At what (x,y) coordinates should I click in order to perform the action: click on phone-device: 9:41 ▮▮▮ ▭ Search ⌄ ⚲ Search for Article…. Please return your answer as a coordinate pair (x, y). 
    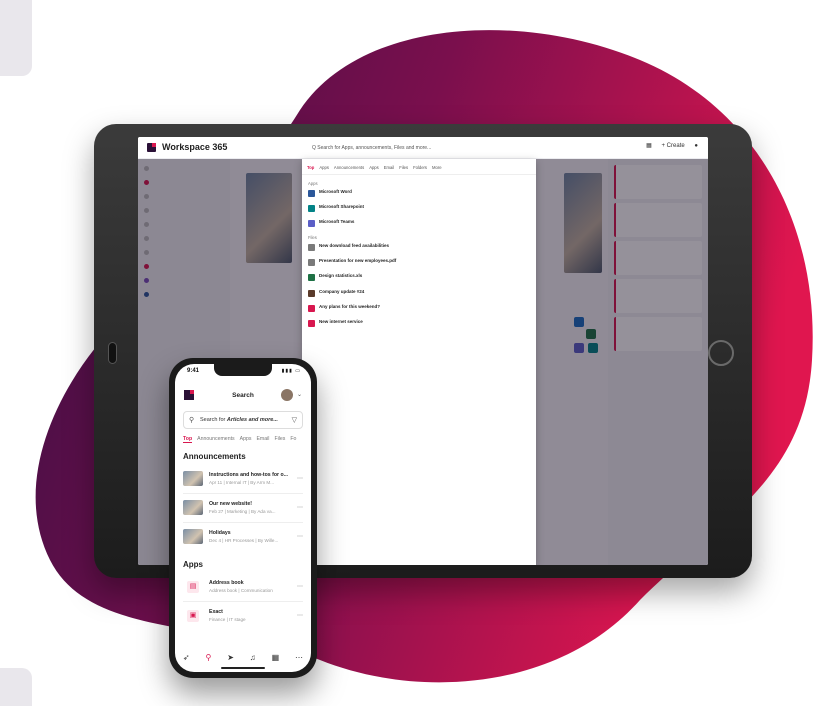
    Looking at the image, I should click on (243, 518).